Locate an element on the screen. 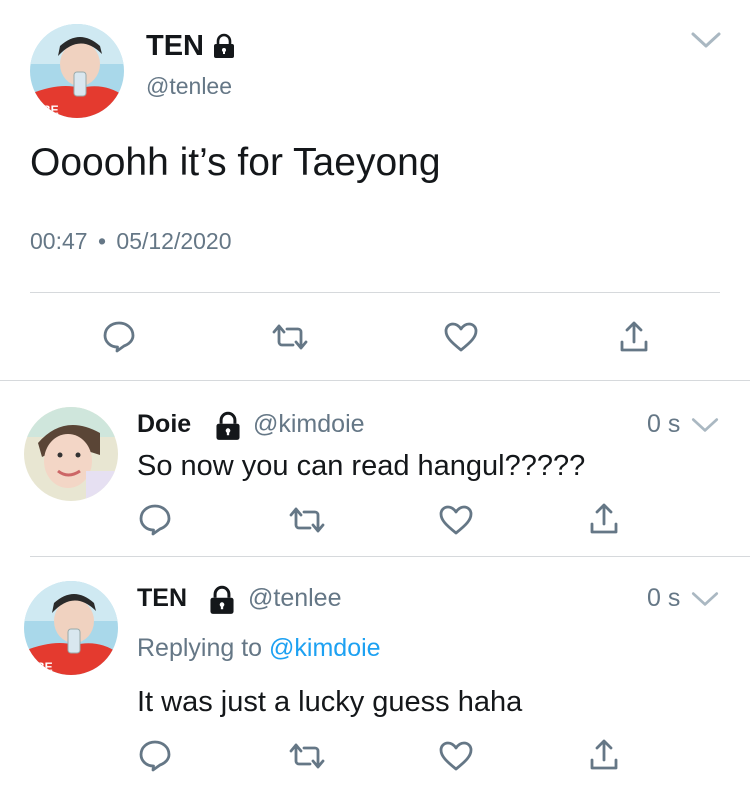 This screenshot has width=750, height=796. tweet-timestamp: 00:47 • 05/12/2020 is located at coordinates (131, 241).